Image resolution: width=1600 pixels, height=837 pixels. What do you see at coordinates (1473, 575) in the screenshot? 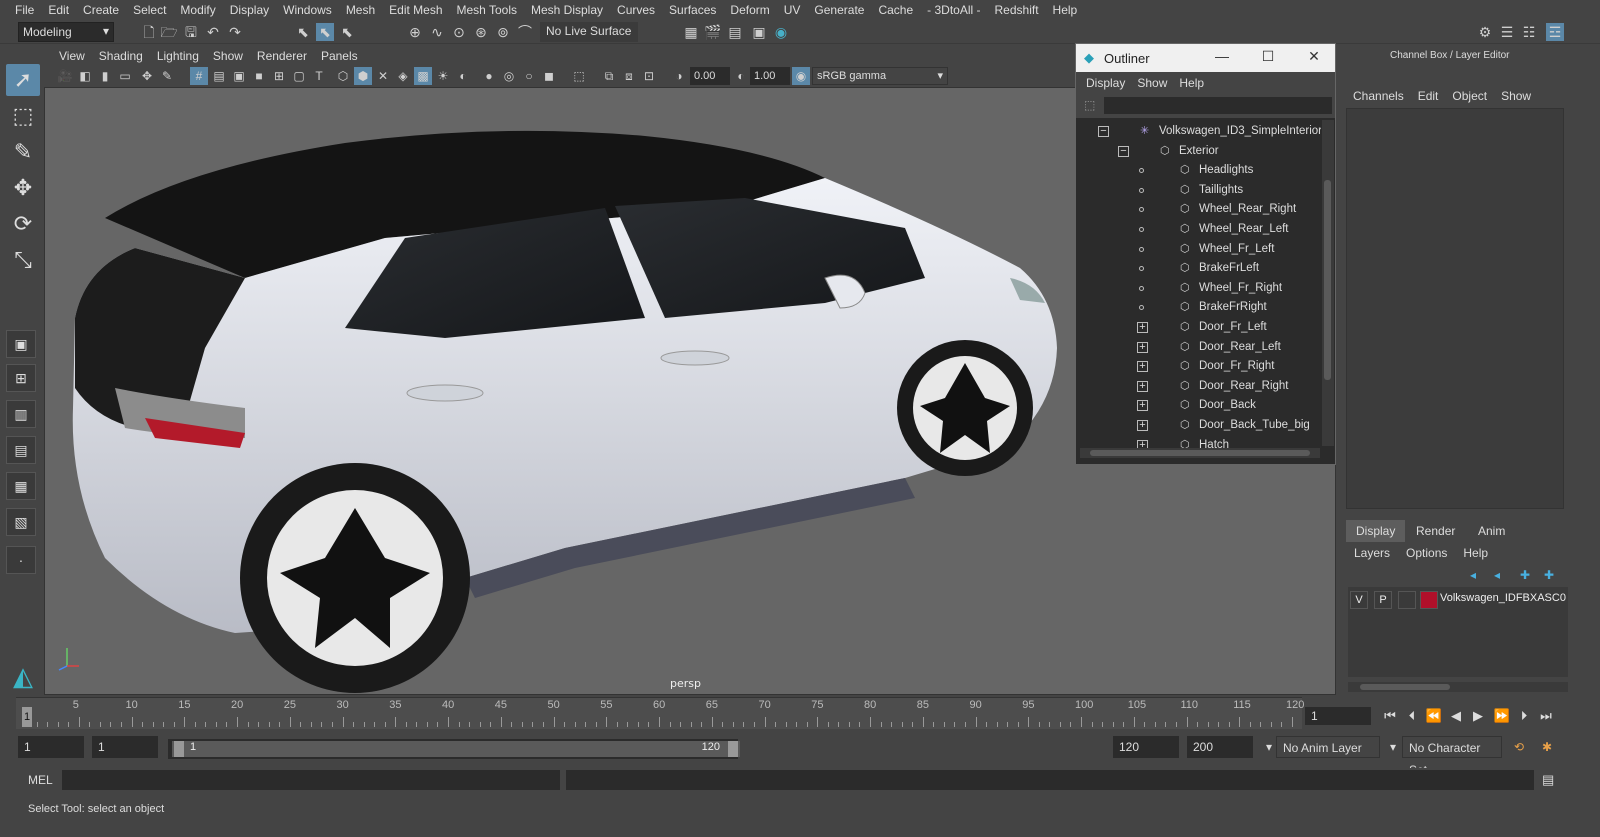
I see `move-layer-up-icon: ◂` at bounding box center [1473, 575].